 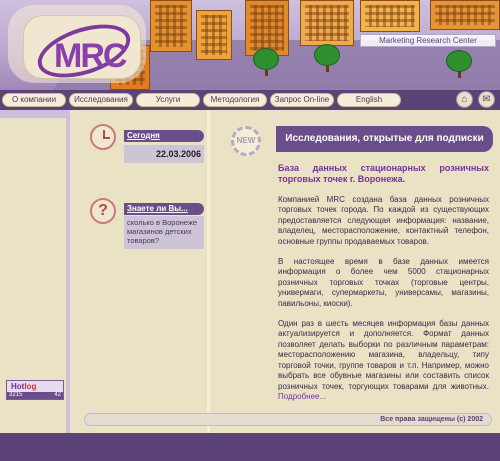 I want to click on logo-container: MRC, so click(x=77, y=46).